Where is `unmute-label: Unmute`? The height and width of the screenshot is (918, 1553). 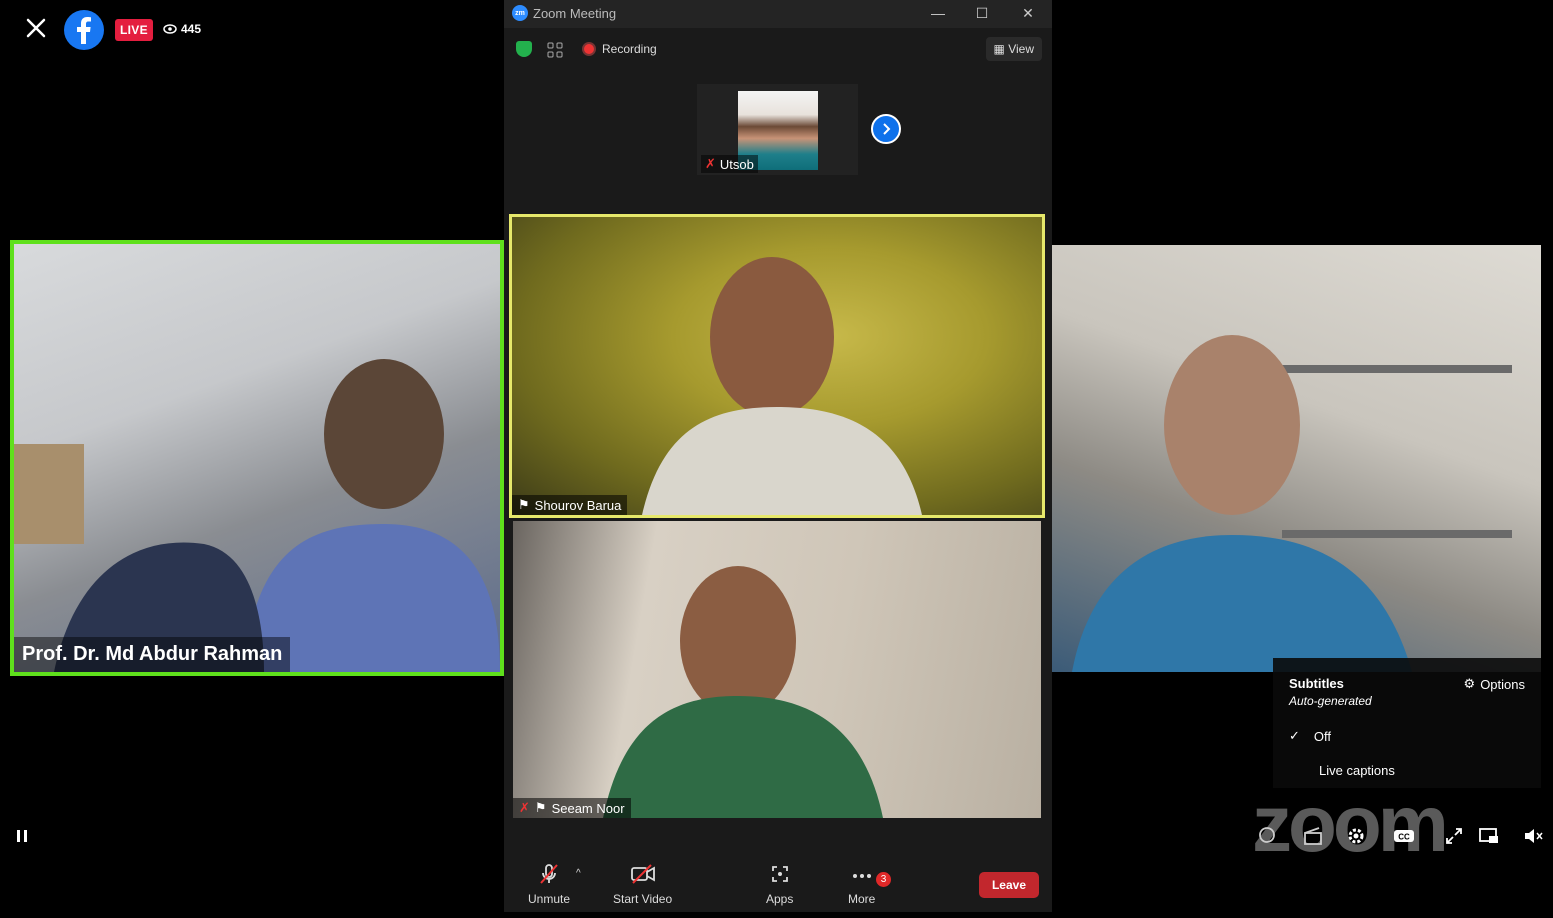
unmute-label: Unmute is located at coordinates (549, 899).